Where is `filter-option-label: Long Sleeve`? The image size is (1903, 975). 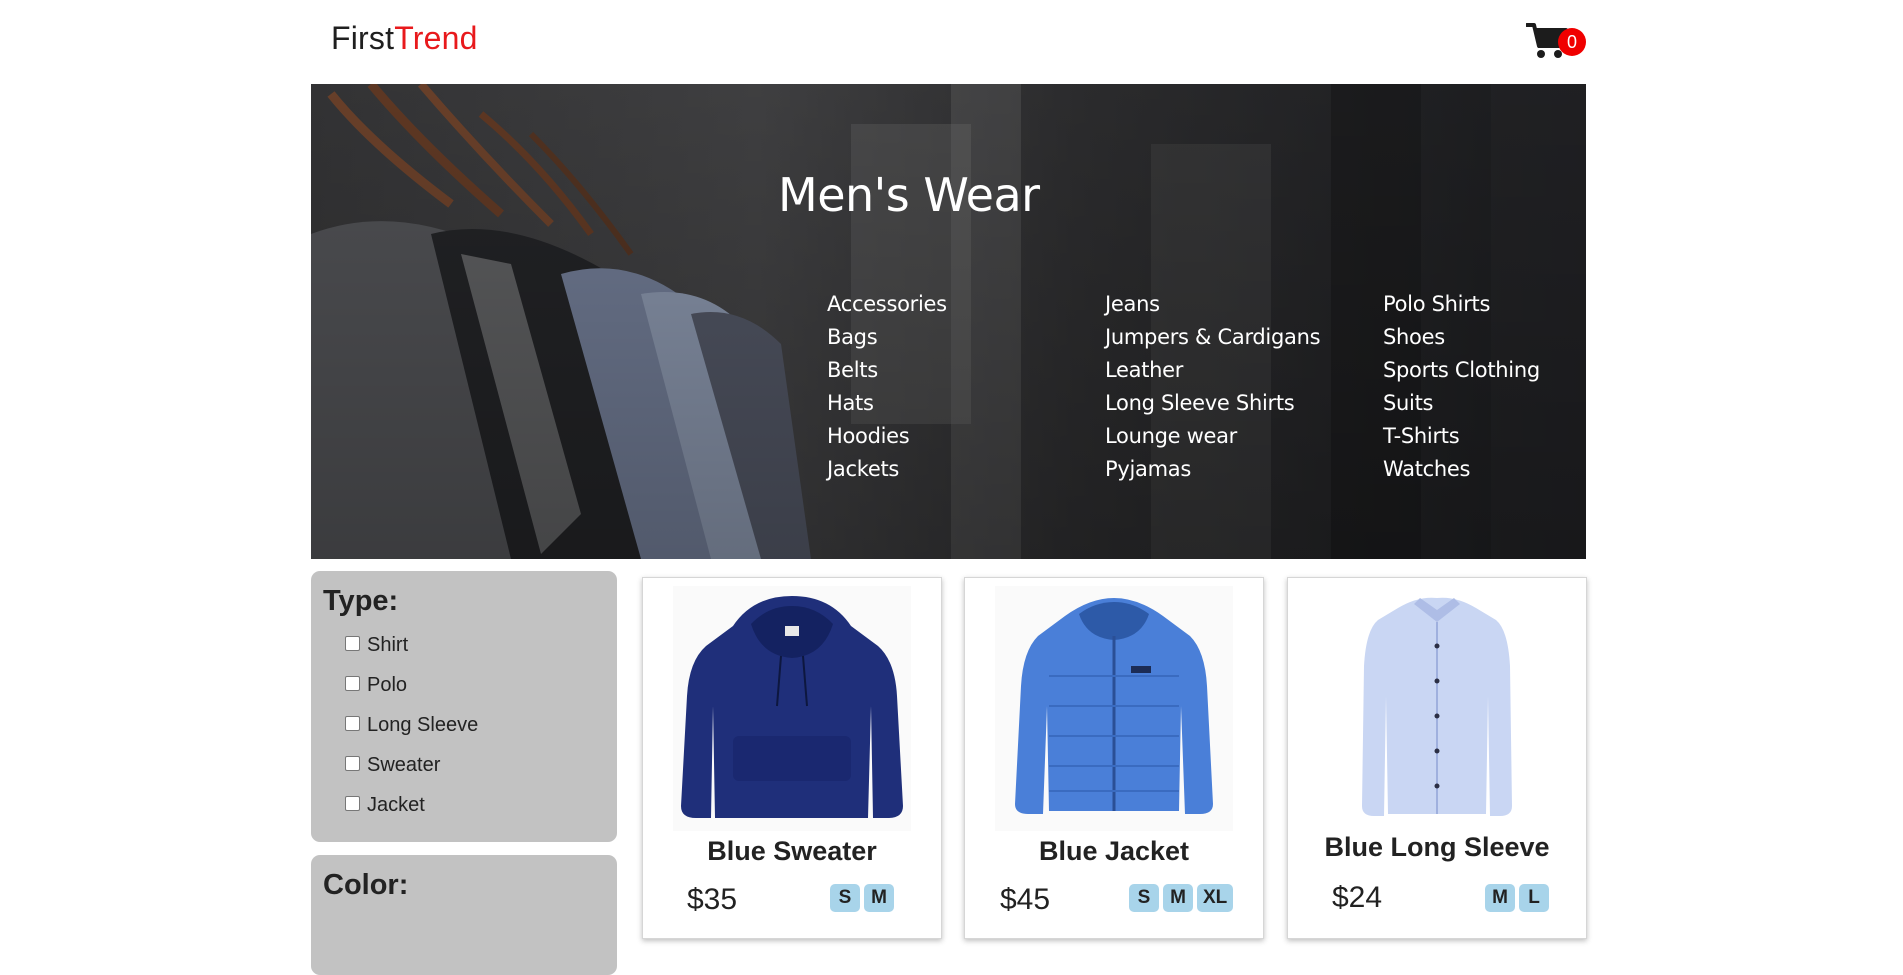 filter-option-label: Long Sleeve is located at coordinates (423, 725).